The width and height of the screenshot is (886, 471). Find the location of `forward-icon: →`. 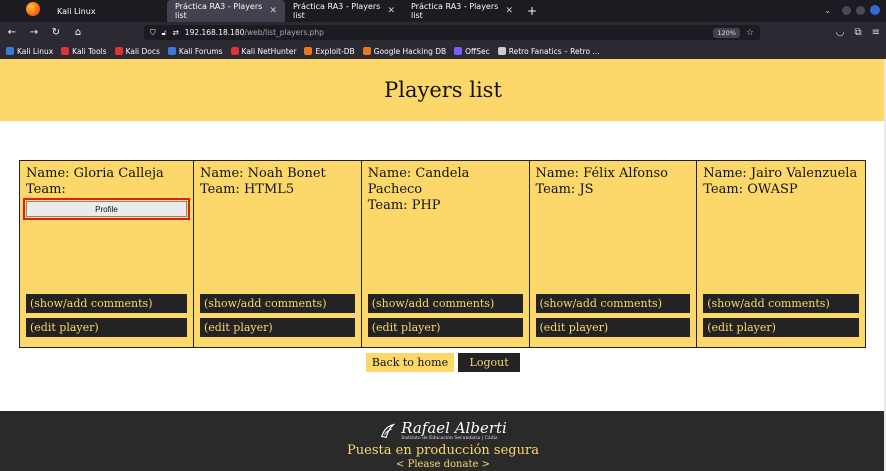

forward-icon: → is located at coordinates (34, 32).